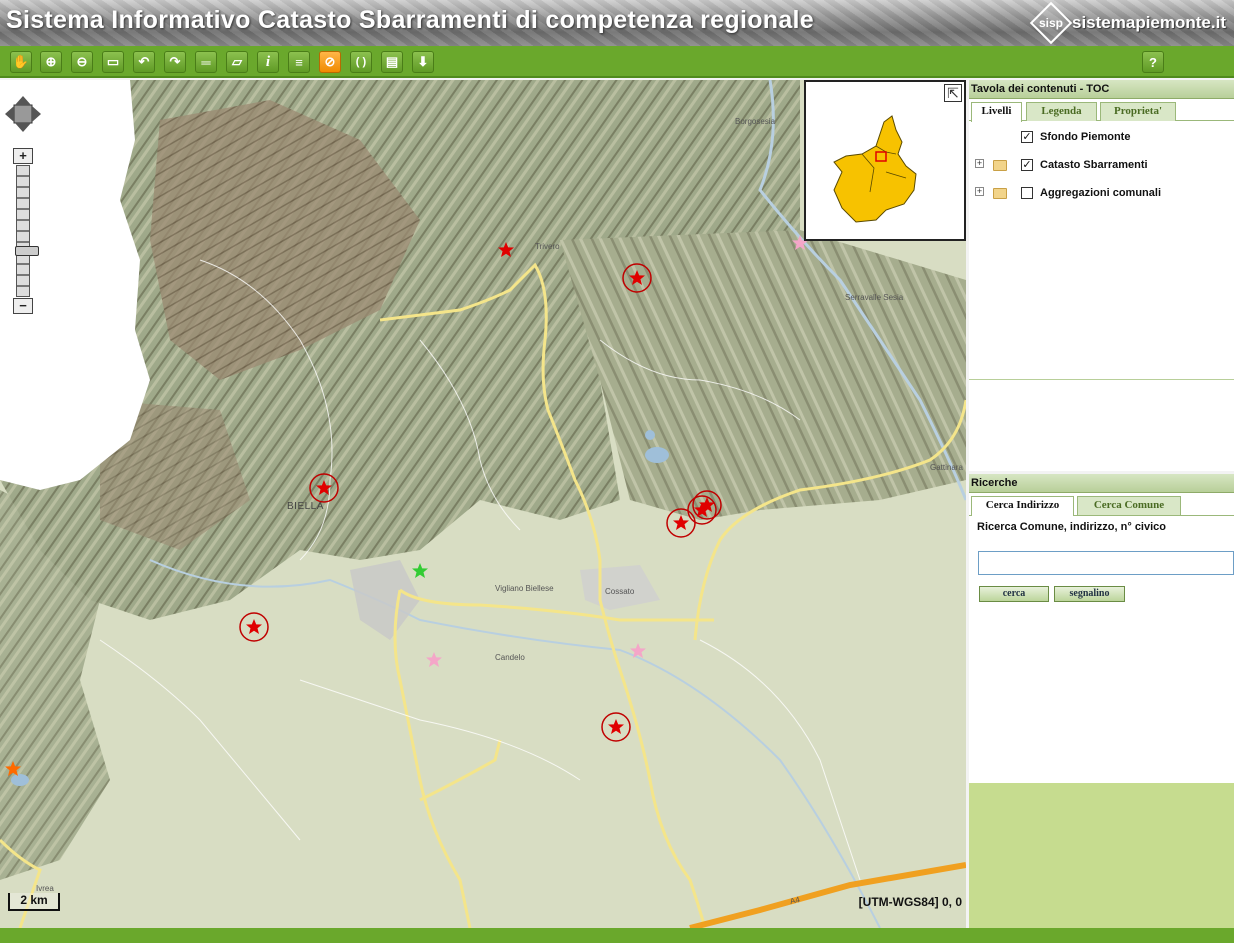 Image resolution: width=1234 pixels, height=943 pixels. I want to click on zoom-in-button: +, so click(23, 156).